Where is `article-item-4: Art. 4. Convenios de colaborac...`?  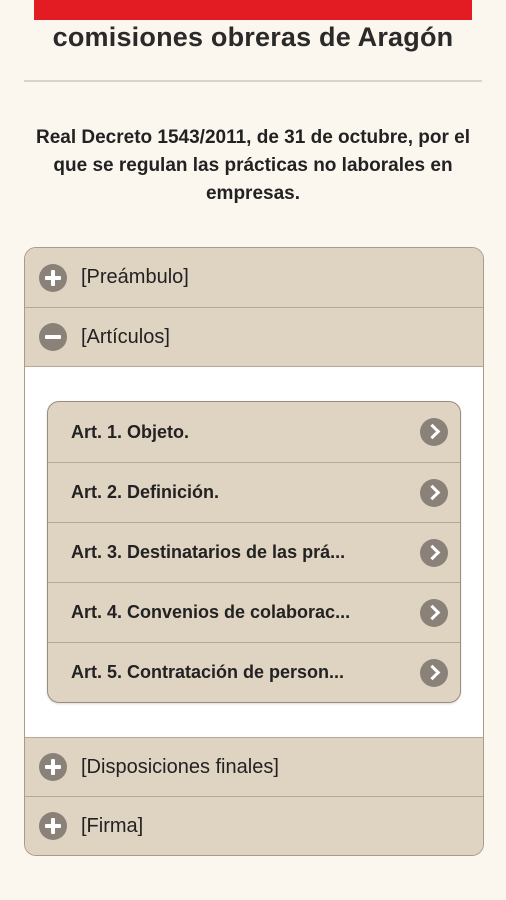 article-item-4: Art. 4. Convenios de colaborac... is located at coordinates (254, 612).